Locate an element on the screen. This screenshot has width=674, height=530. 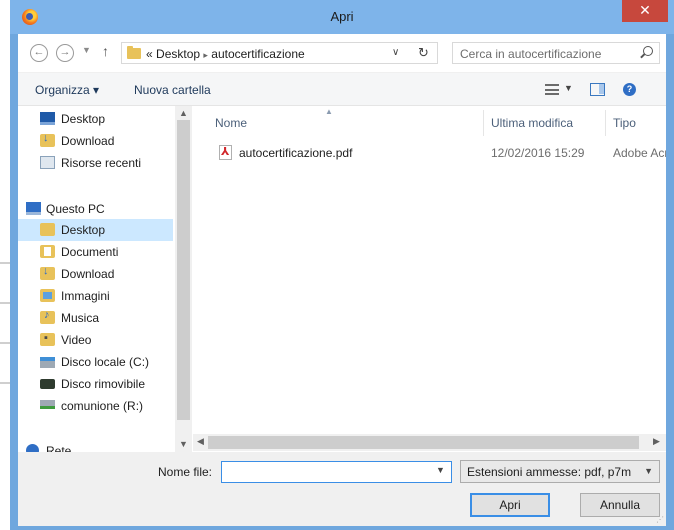
file-name: autocertificazione.pdf is located at coordinates (296, 153).